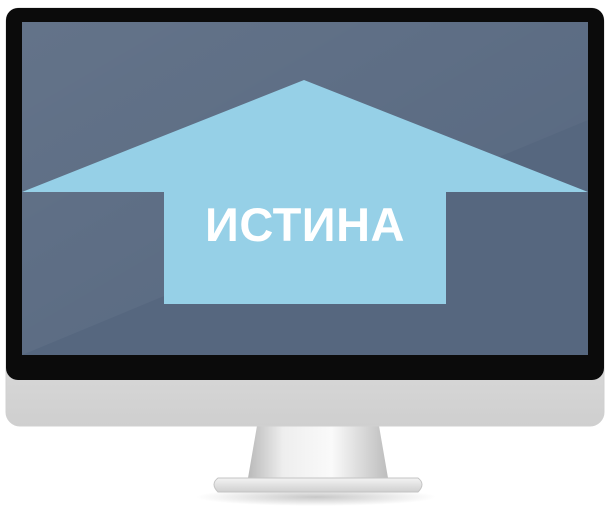 Image resolution: width=608 pixels, height=506 pixels. What do you see at coordinates (318, 485) in the screenshot?
I see `monitor-base` at bounding box center [318, 485].